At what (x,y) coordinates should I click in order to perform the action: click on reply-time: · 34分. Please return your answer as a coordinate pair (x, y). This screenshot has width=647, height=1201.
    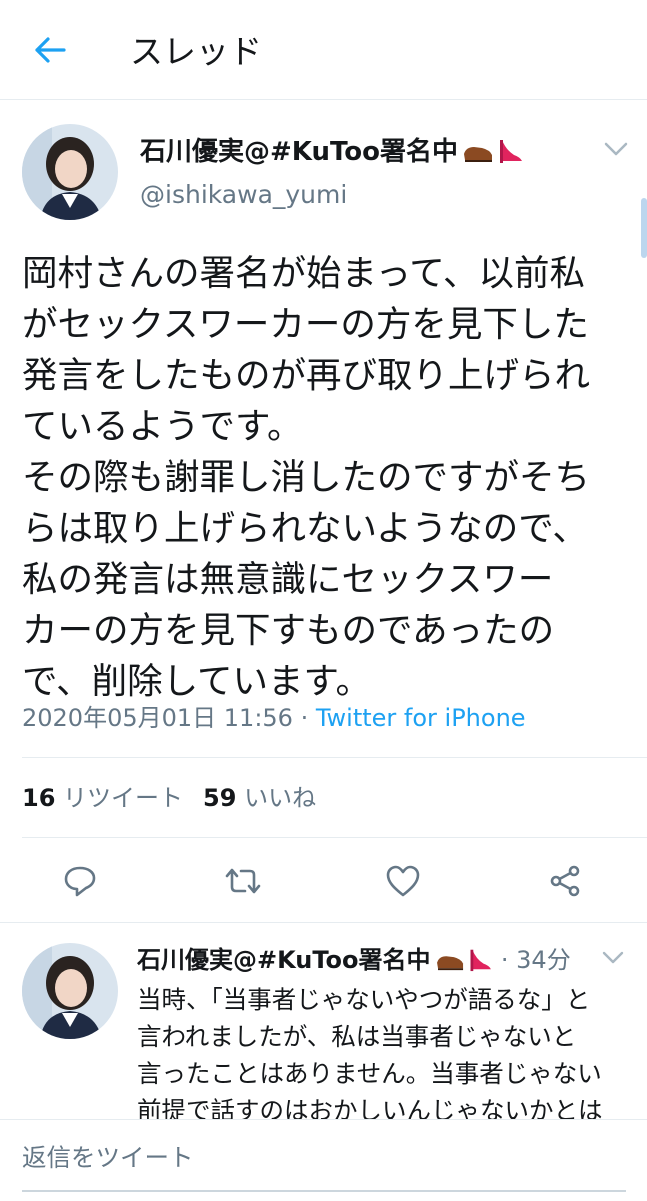
    Looking at the image, I should click on (535, 960).